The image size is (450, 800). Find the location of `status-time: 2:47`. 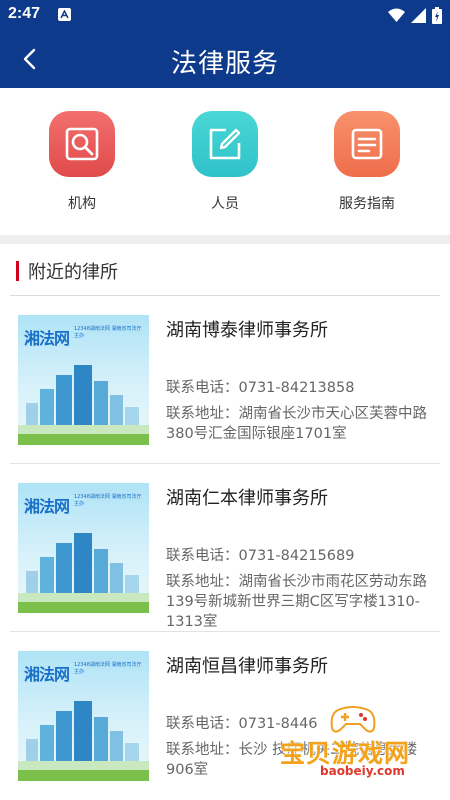

status-time: 2:47 is located at coordinates (24, 13).